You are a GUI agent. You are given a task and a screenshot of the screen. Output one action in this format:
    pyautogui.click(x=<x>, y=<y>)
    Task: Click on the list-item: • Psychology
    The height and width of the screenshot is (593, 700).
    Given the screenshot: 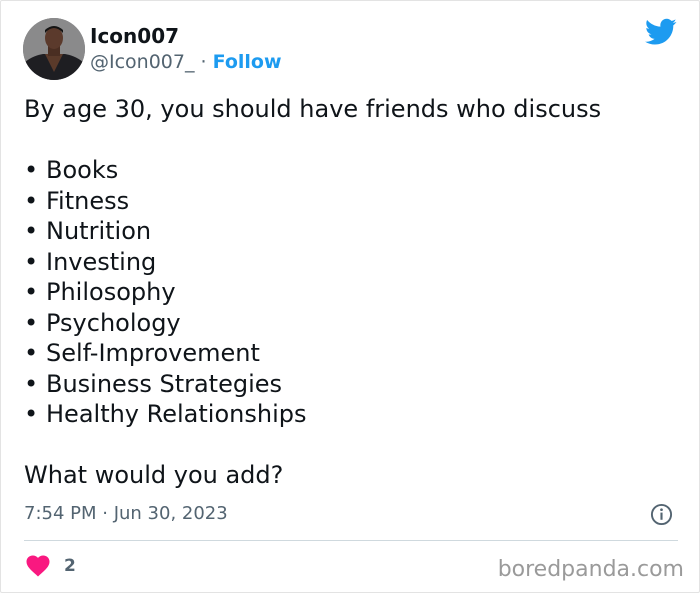 What is the action you would take?
    pyautogui.click(x=102, y=322)
    